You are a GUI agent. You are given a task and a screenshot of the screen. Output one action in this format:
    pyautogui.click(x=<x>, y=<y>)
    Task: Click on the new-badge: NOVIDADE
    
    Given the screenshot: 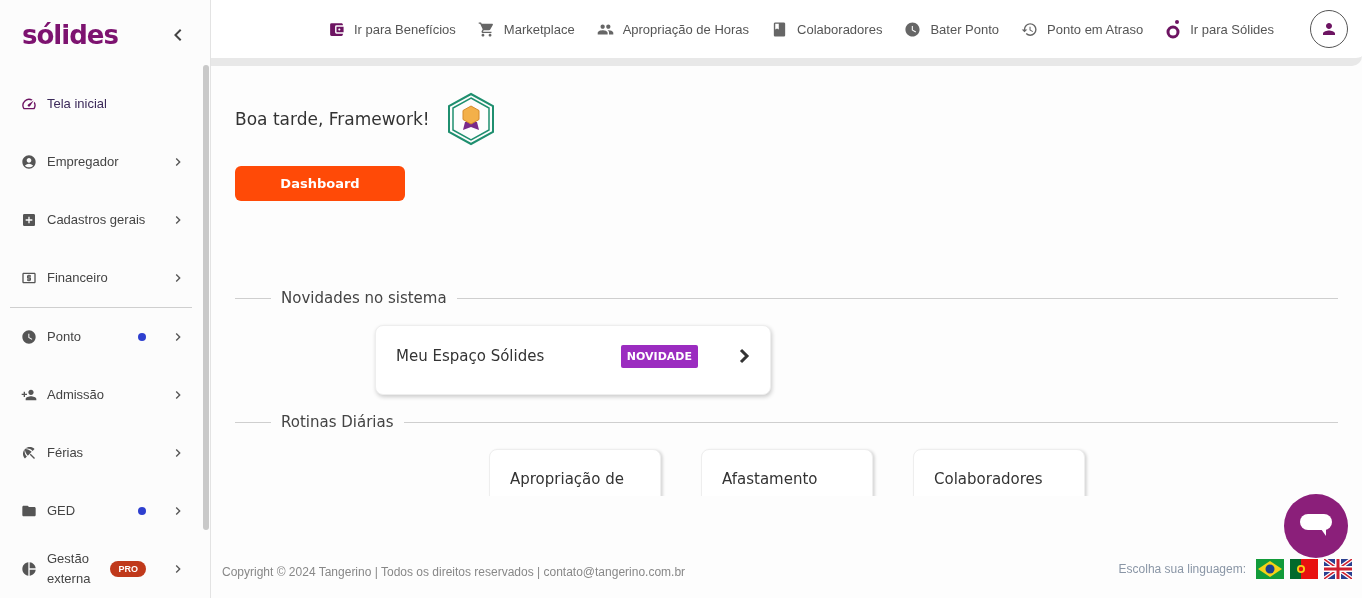 What is the action you would take?
    pyautogui.click(x=659, y=356)
    